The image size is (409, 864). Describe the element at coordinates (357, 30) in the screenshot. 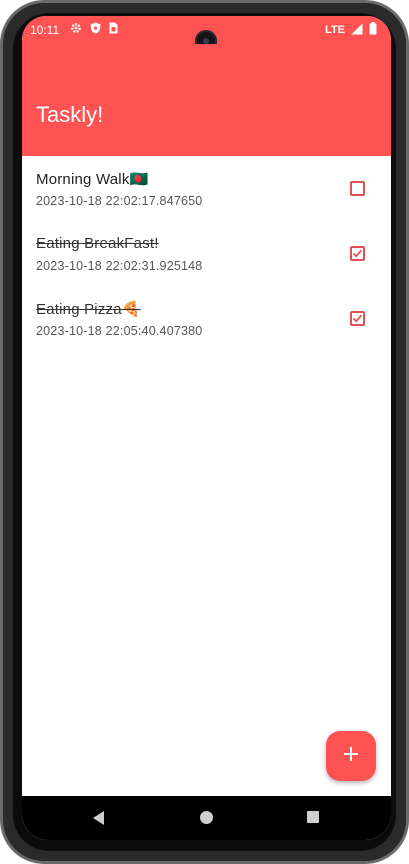

I see `signal-icon` at that location.